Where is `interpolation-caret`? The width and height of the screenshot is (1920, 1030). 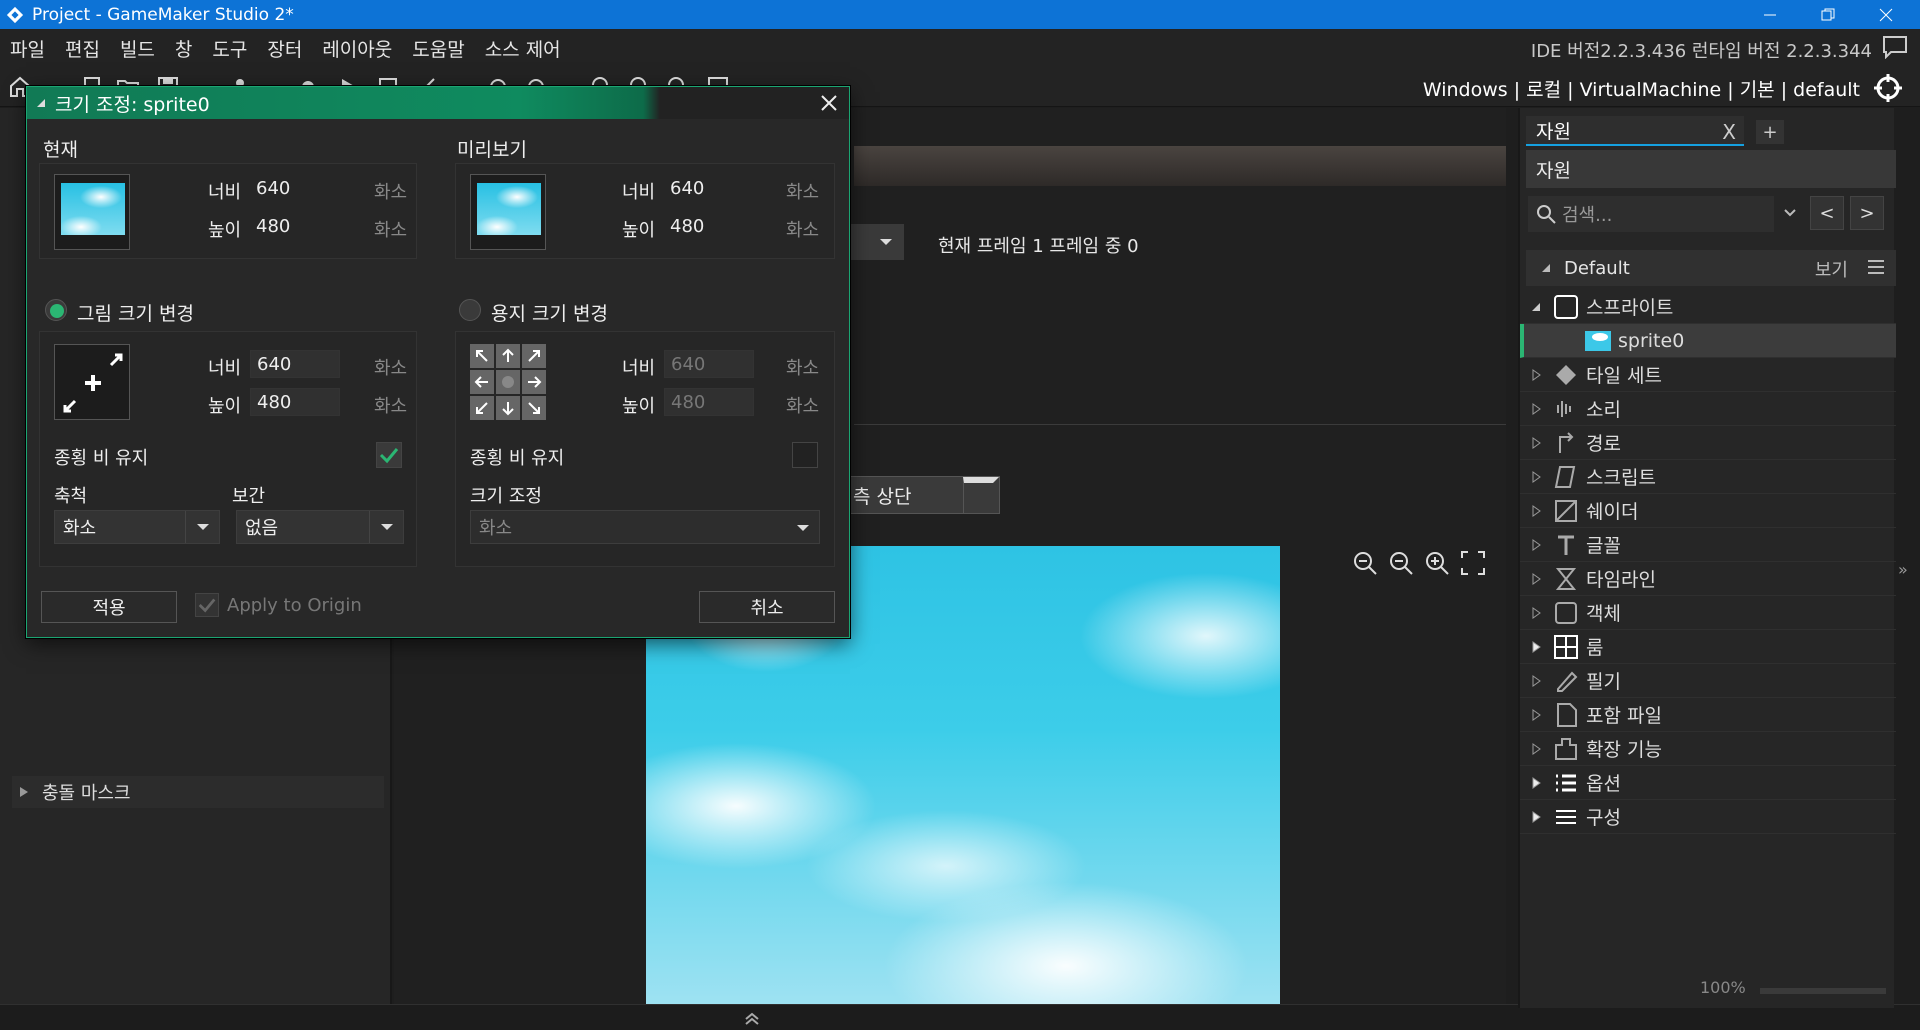
interpolation-caret is located at coordinates (386, 527).